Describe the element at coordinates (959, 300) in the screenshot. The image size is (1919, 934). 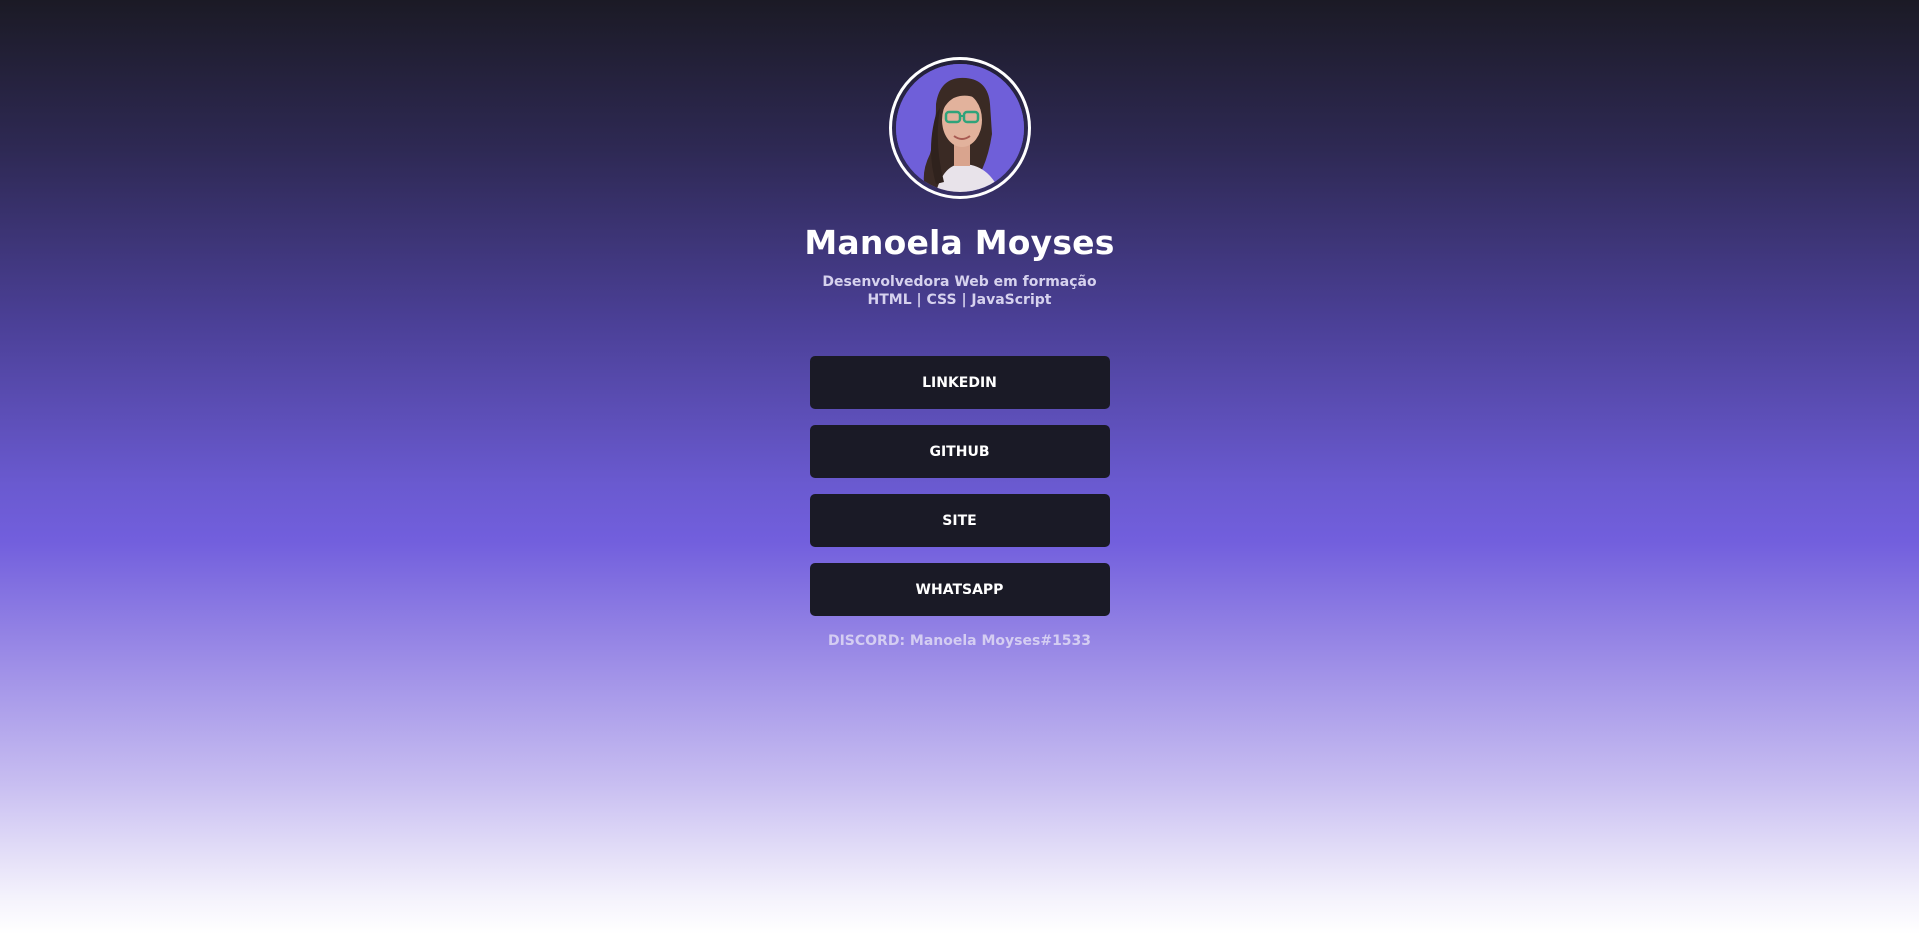
I see `bio-line-2: HTML | CSS | JavaScript` at that location.